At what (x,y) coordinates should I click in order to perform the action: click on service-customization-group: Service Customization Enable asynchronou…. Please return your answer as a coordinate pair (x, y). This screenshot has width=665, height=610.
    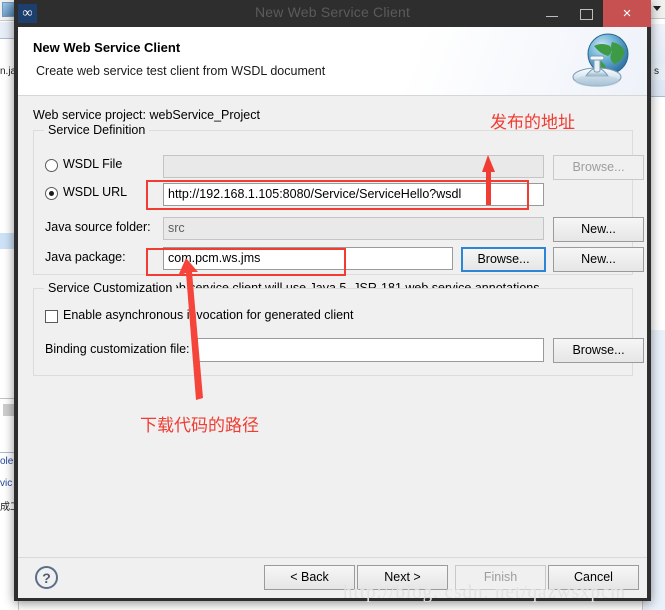
    Looking at the image, I should click on (338, 328).